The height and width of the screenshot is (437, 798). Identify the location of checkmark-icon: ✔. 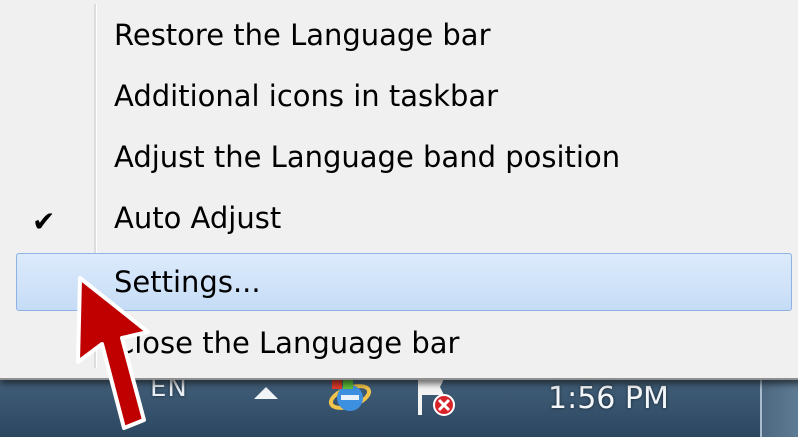
(44, 221).